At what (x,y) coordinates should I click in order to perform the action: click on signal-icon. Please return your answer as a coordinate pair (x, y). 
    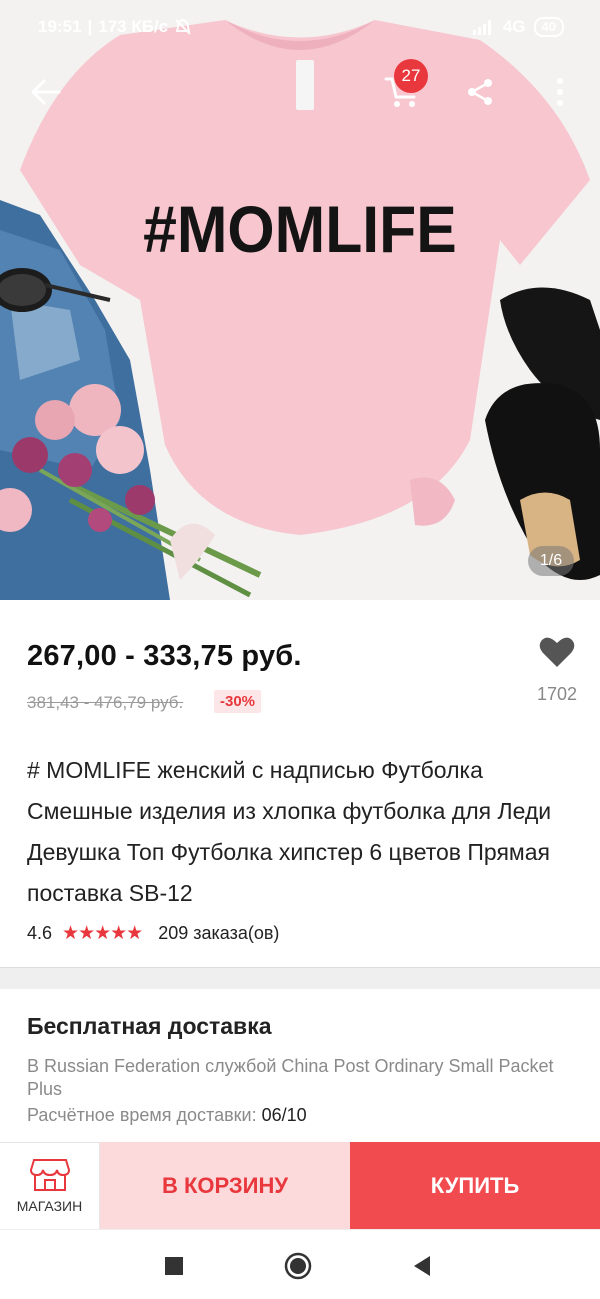
    Looking at the image, I should click on (481, 27).